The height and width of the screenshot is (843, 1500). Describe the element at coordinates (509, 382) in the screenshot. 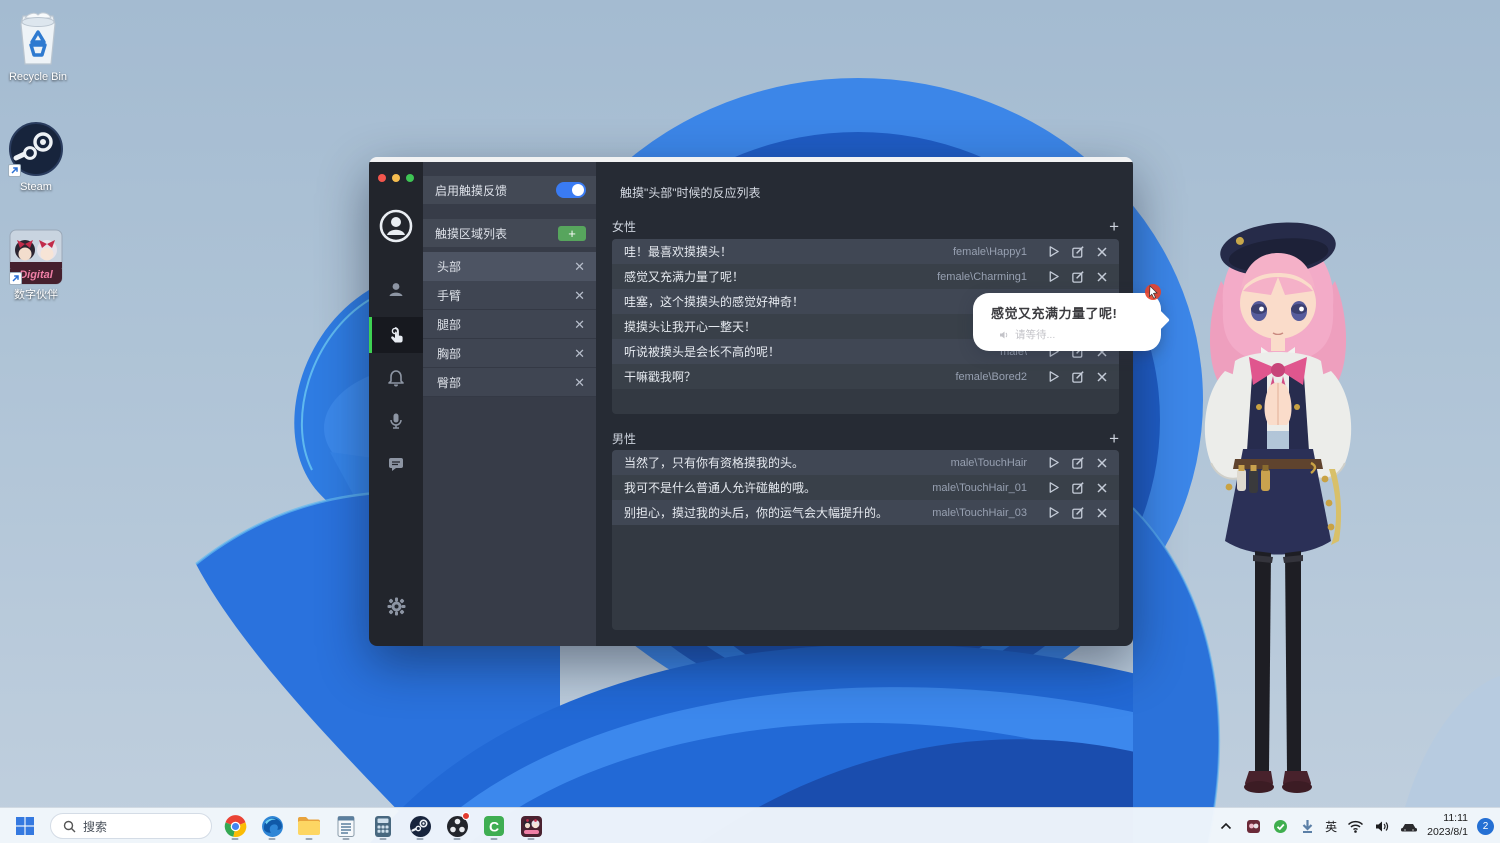

I see `touch-area-item: 臀部 ✕` at that location.